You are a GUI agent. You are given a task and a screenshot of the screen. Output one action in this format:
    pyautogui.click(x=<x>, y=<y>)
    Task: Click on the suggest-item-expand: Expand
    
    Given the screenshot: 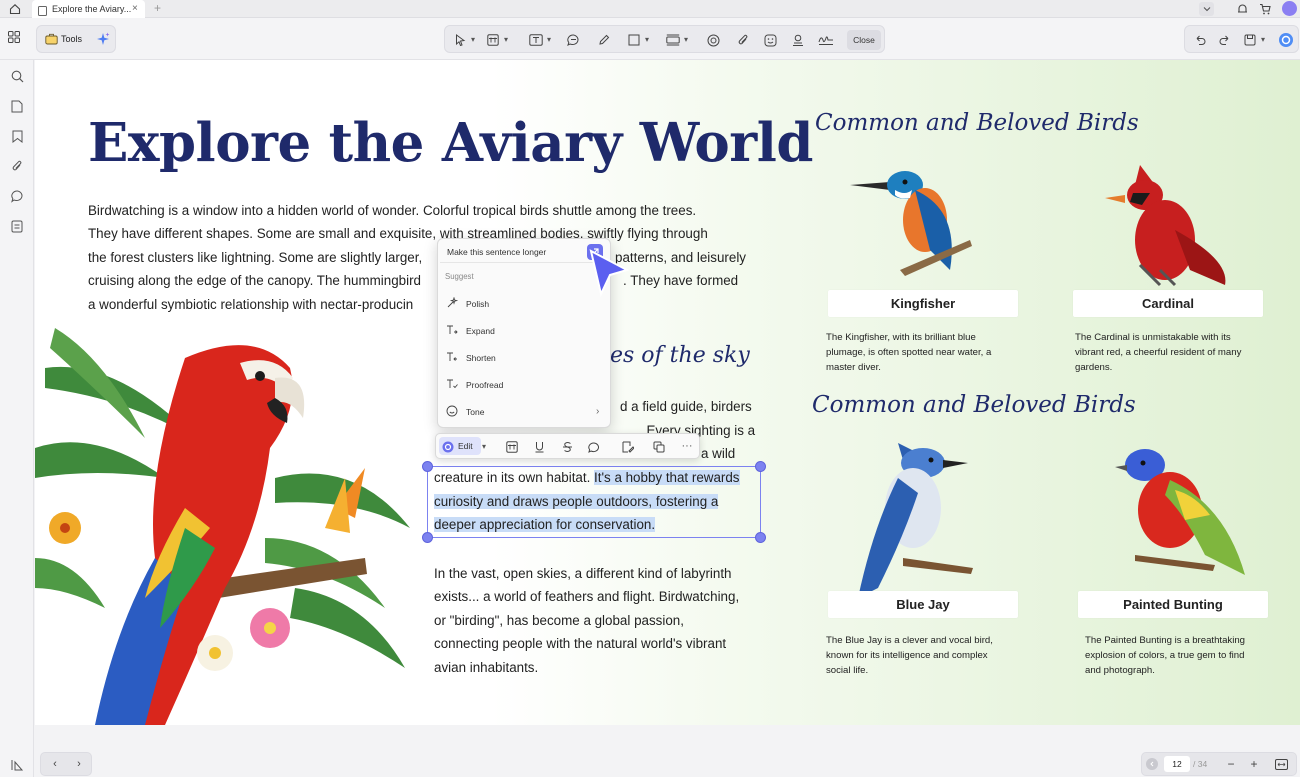 What is the action you would take?
    pyautogui.click(x=525, y=331)
    